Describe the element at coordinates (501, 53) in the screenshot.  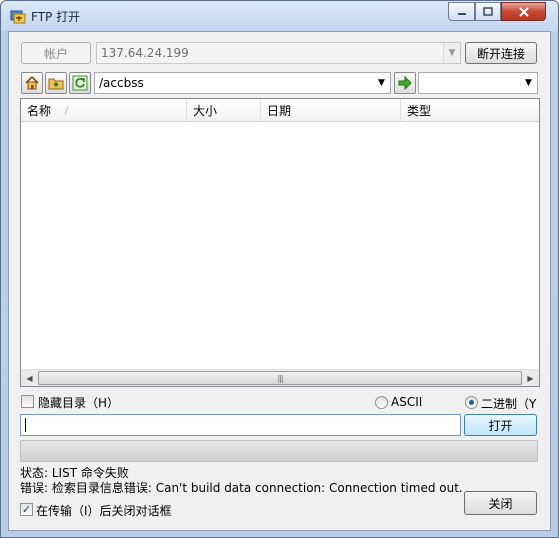
I see `disconnect-button: 断开连接` at that location.